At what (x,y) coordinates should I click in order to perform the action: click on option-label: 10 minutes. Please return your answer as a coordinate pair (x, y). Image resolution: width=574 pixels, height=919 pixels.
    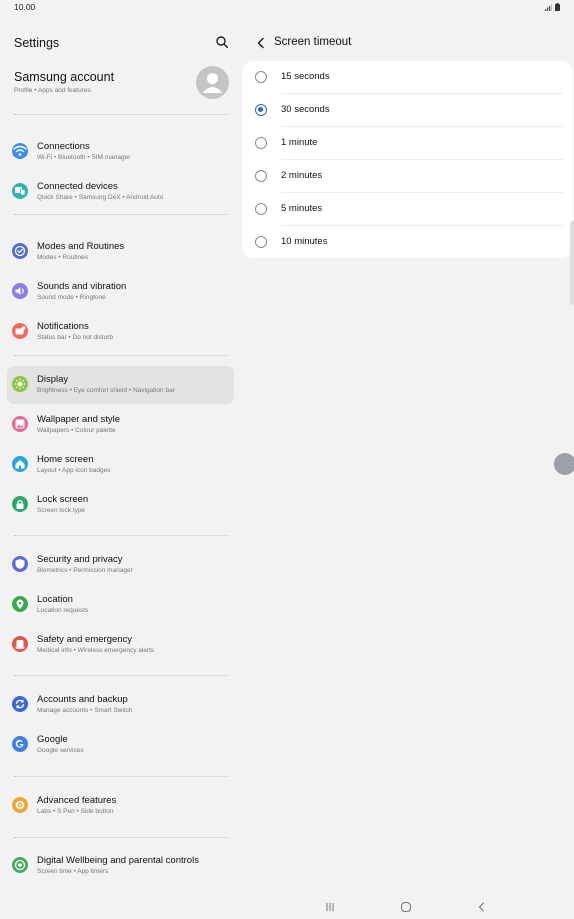
    Looking at the image, I should click on (304, 241).